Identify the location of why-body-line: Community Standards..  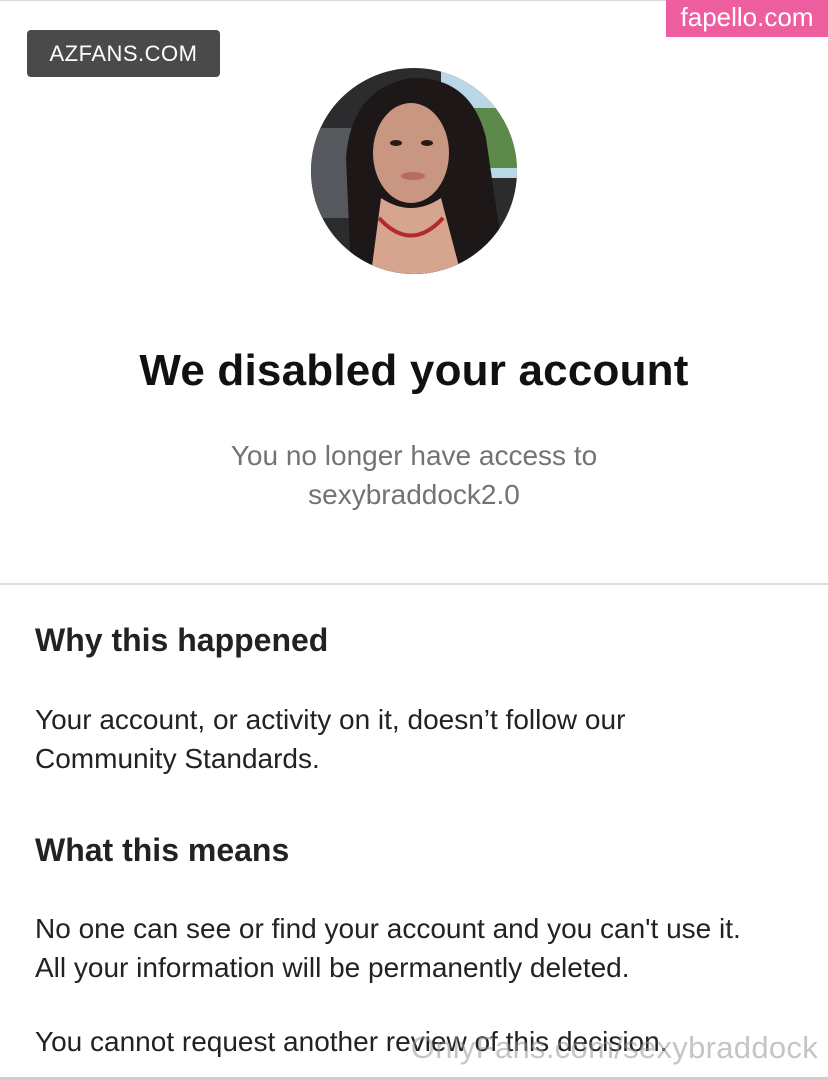
(177, 758).